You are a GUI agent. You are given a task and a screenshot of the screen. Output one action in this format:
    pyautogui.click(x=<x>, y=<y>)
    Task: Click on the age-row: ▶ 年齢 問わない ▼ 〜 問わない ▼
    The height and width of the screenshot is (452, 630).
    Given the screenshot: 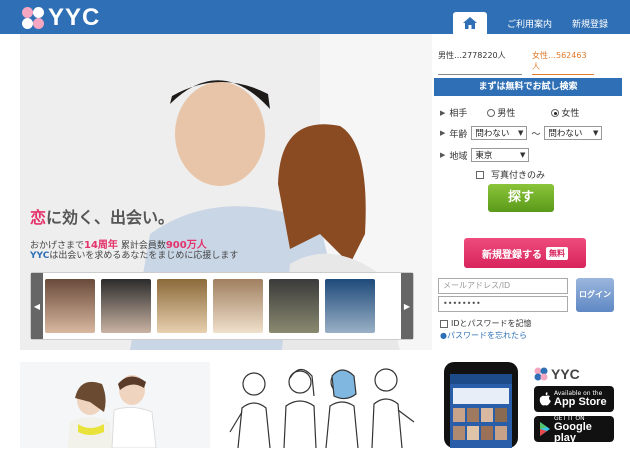 What is the action you would take?
    pyautogui.click(x=521, y=133)
    